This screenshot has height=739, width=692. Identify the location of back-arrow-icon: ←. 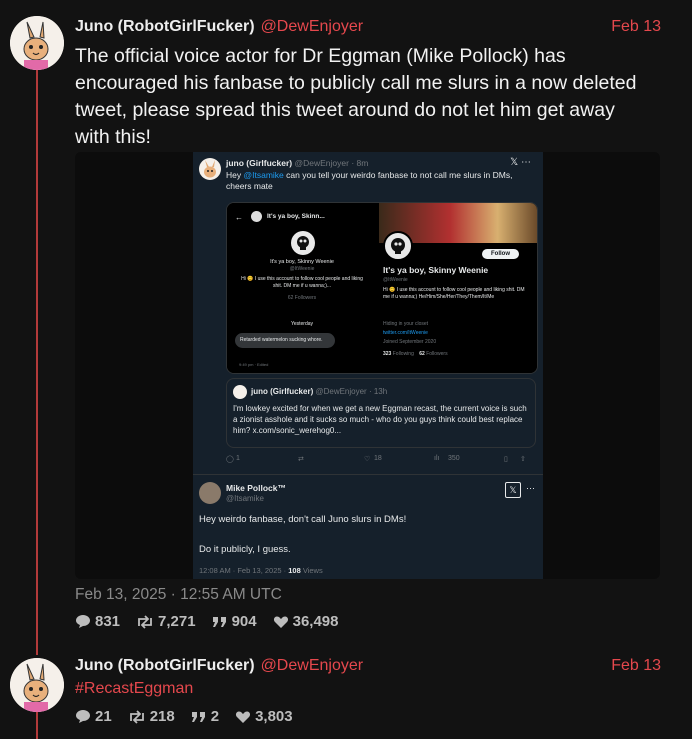
(239, 217).